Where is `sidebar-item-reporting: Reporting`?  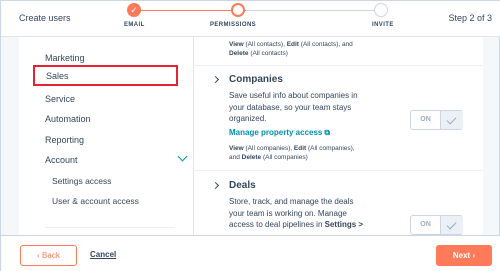 sidebar-item-reporting: Reporting is located at coordinates (64, 140).